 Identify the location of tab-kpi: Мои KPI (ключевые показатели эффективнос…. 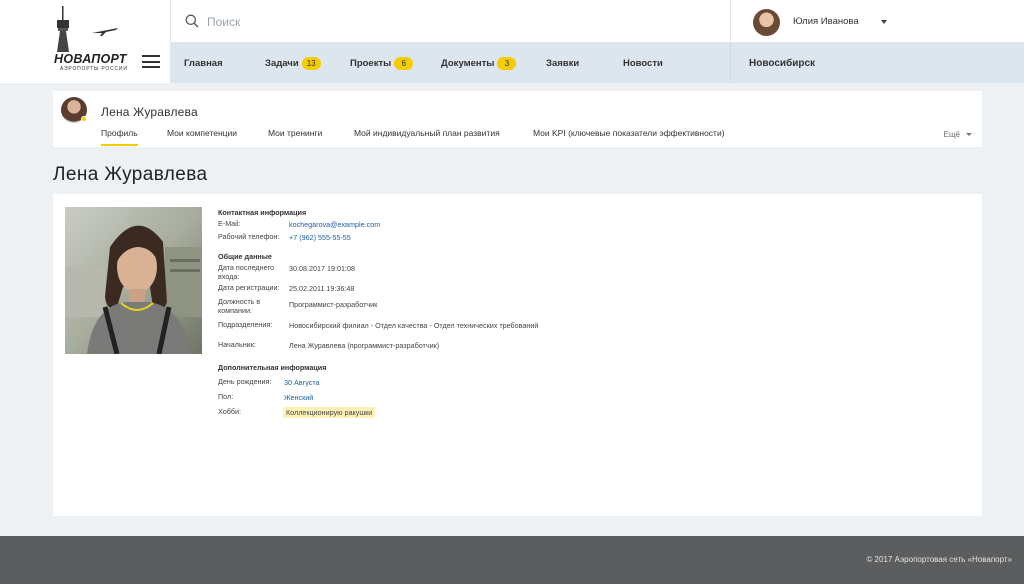
(629, 133).